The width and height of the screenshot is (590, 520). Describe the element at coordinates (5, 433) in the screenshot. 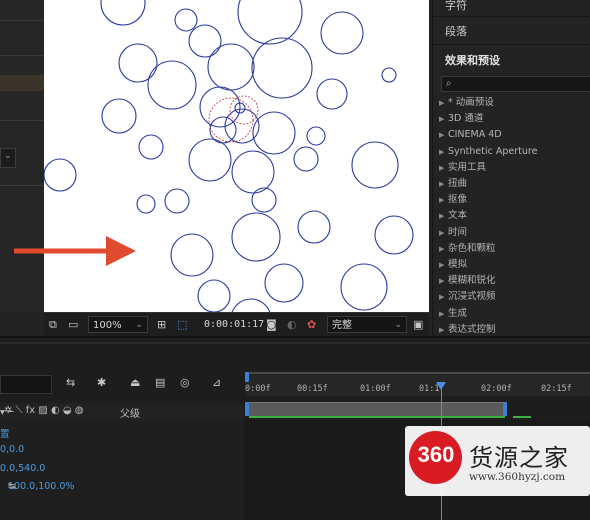

I see `property-value: 置` at that location.